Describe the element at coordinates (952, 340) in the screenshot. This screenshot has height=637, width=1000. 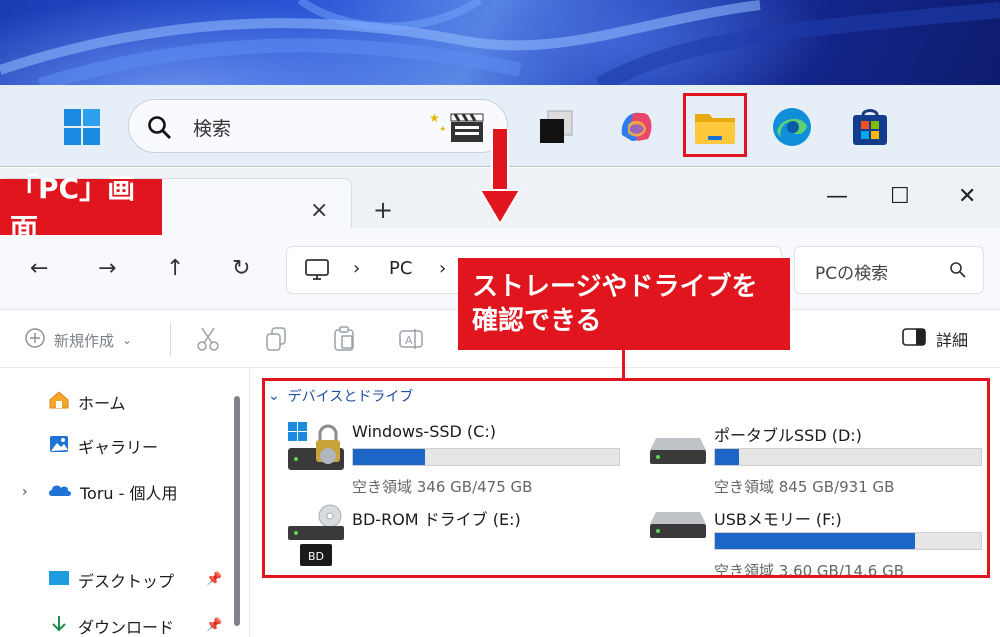
I see `details-button-label: 詳細` at that location.